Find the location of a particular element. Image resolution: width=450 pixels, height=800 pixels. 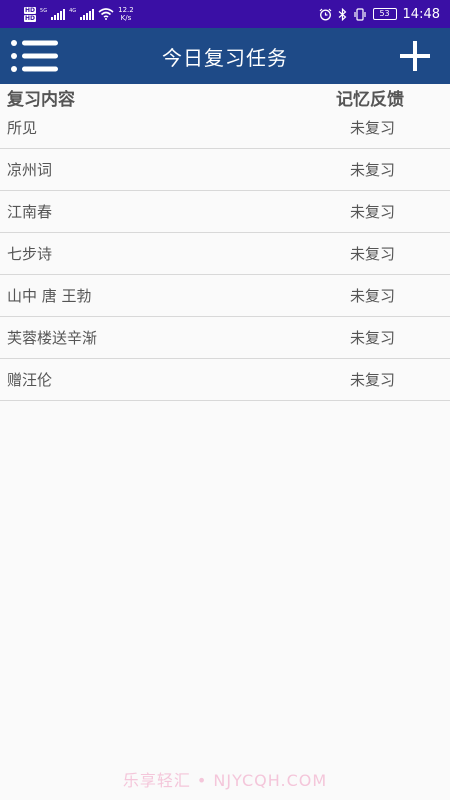

list-item: 山中 唐 王勃 未复习 is located at coordinates (225, 296).